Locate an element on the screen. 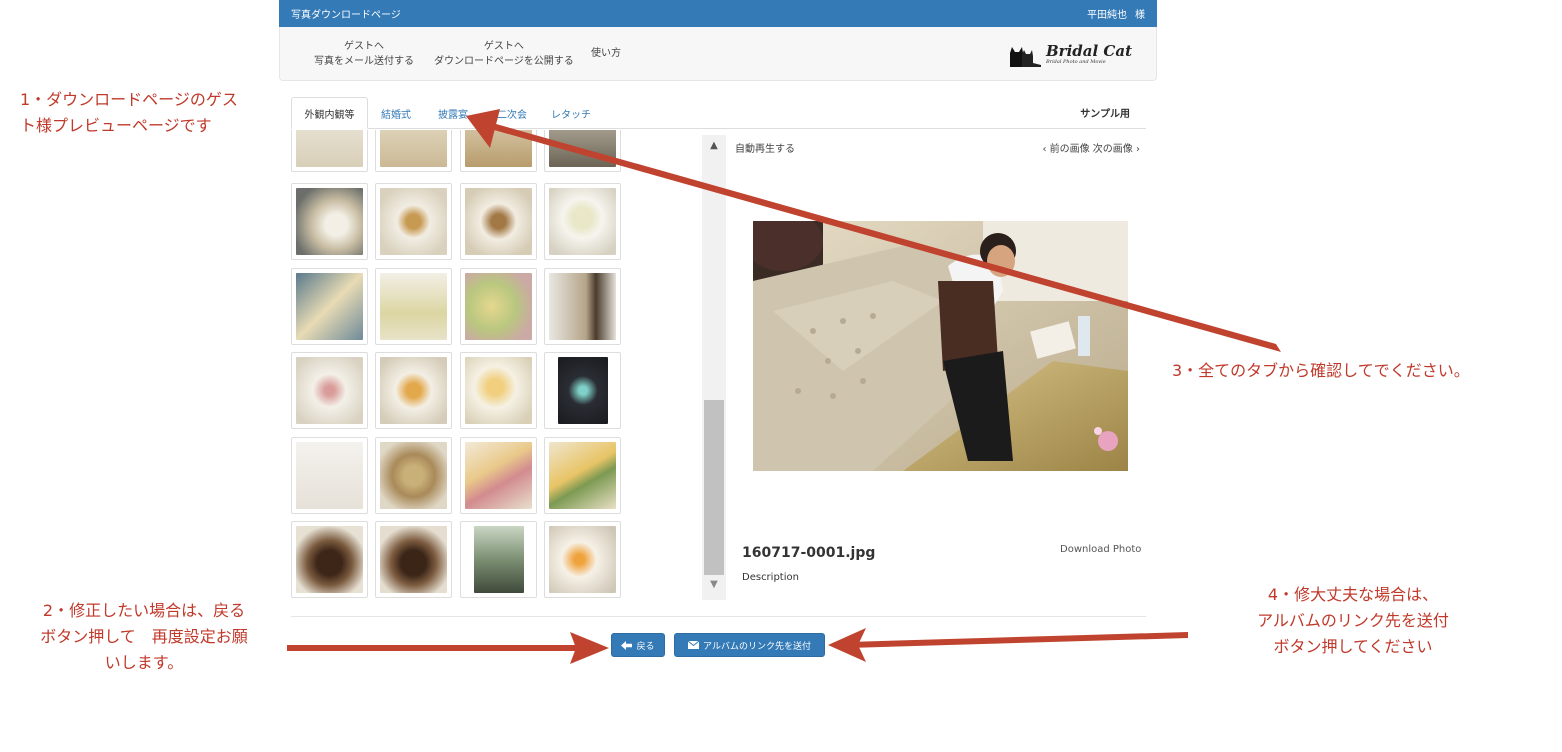  annotation-1-line2: ト様プレビューページです is located at coordinates (116, 125).